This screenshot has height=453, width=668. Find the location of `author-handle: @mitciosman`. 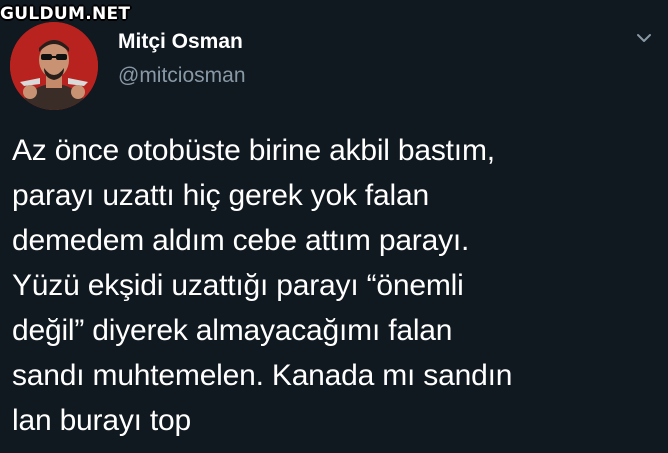

author-handle: @mitciosman is located at coordinates (182, 76).